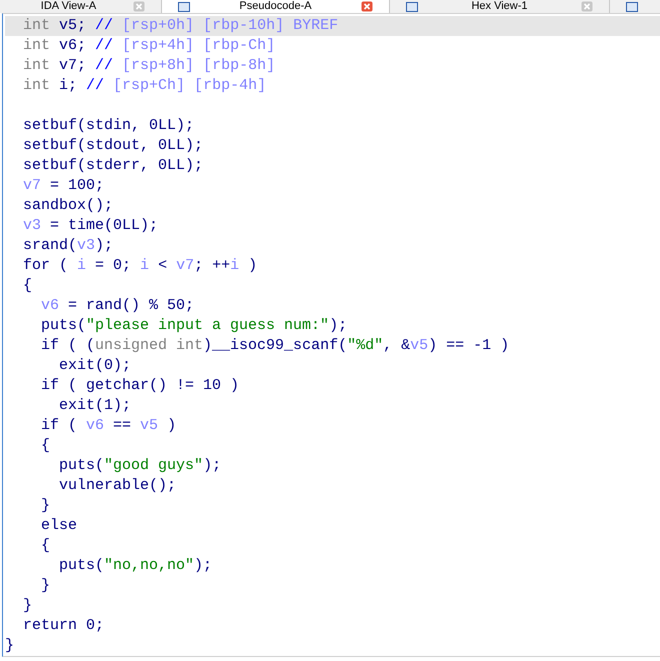 Image resolution: width=660 pixels, height=661 pixels. I want to click on code-text: sandbox();, so click(68, 205).